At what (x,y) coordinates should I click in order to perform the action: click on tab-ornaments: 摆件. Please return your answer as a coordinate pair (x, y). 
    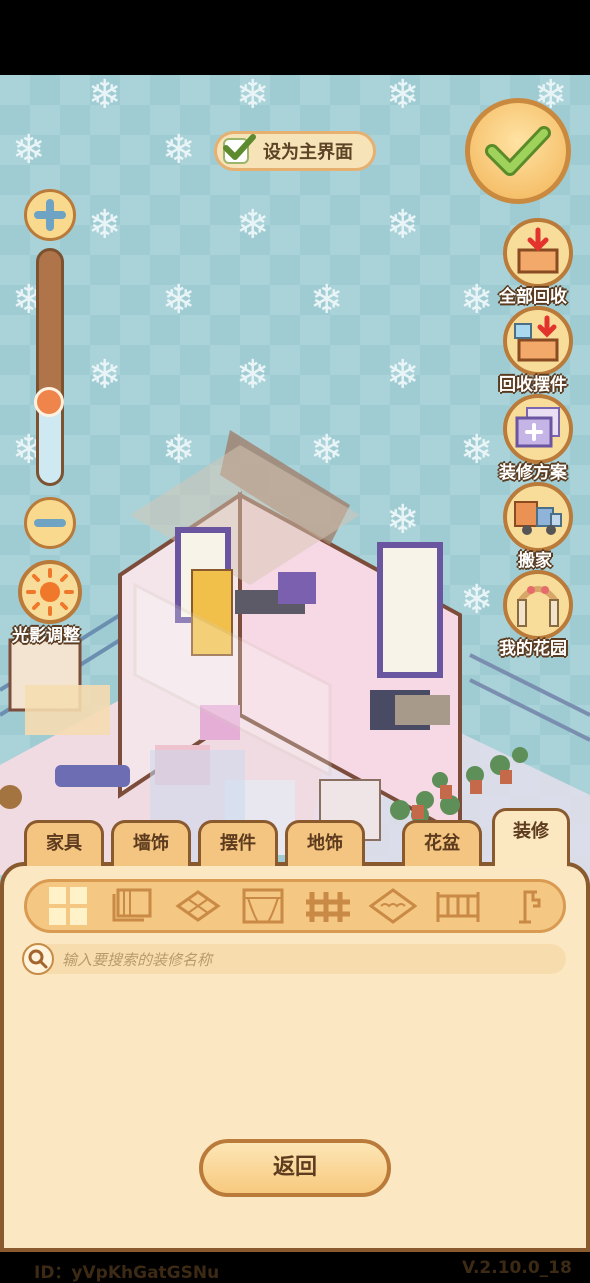
    Looking at the image, I should click on (238, 843).